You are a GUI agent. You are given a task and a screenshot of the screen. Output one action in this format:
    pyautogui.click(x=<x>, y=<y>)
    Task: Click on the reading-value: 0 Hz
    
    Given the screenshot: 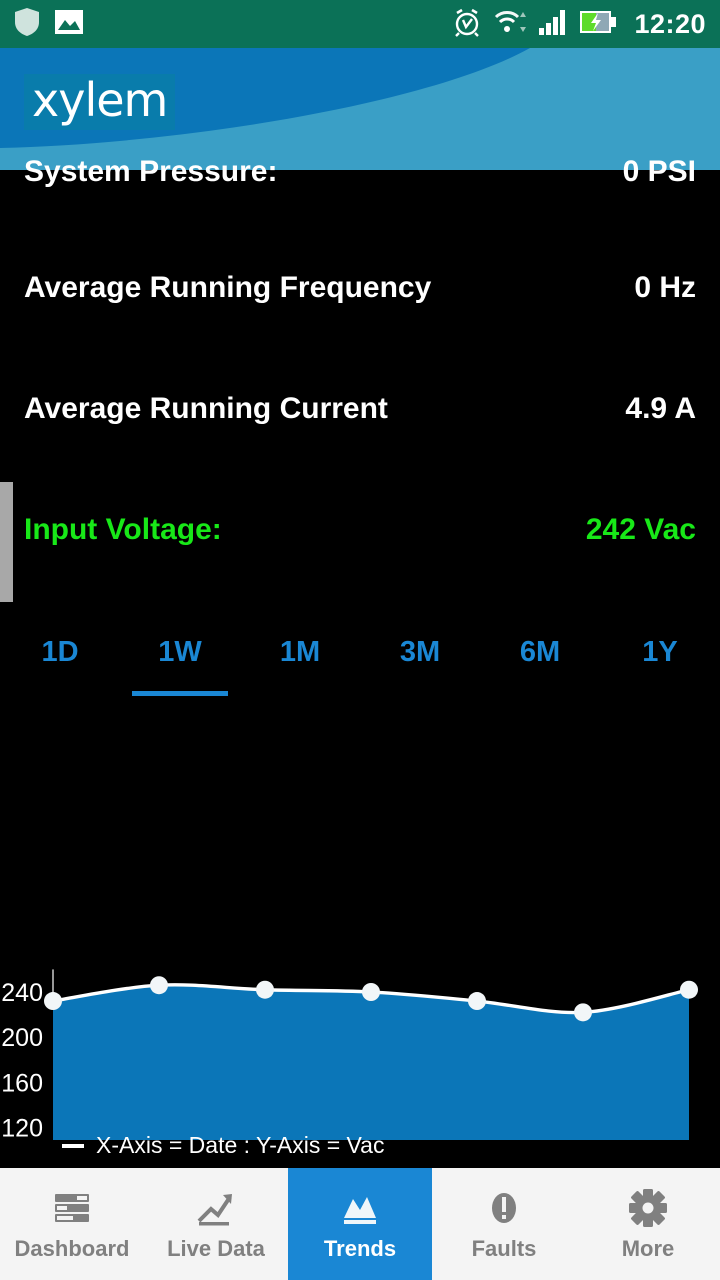 What is the action you would take?
    pyautogui.click(x=665, y=287)
    